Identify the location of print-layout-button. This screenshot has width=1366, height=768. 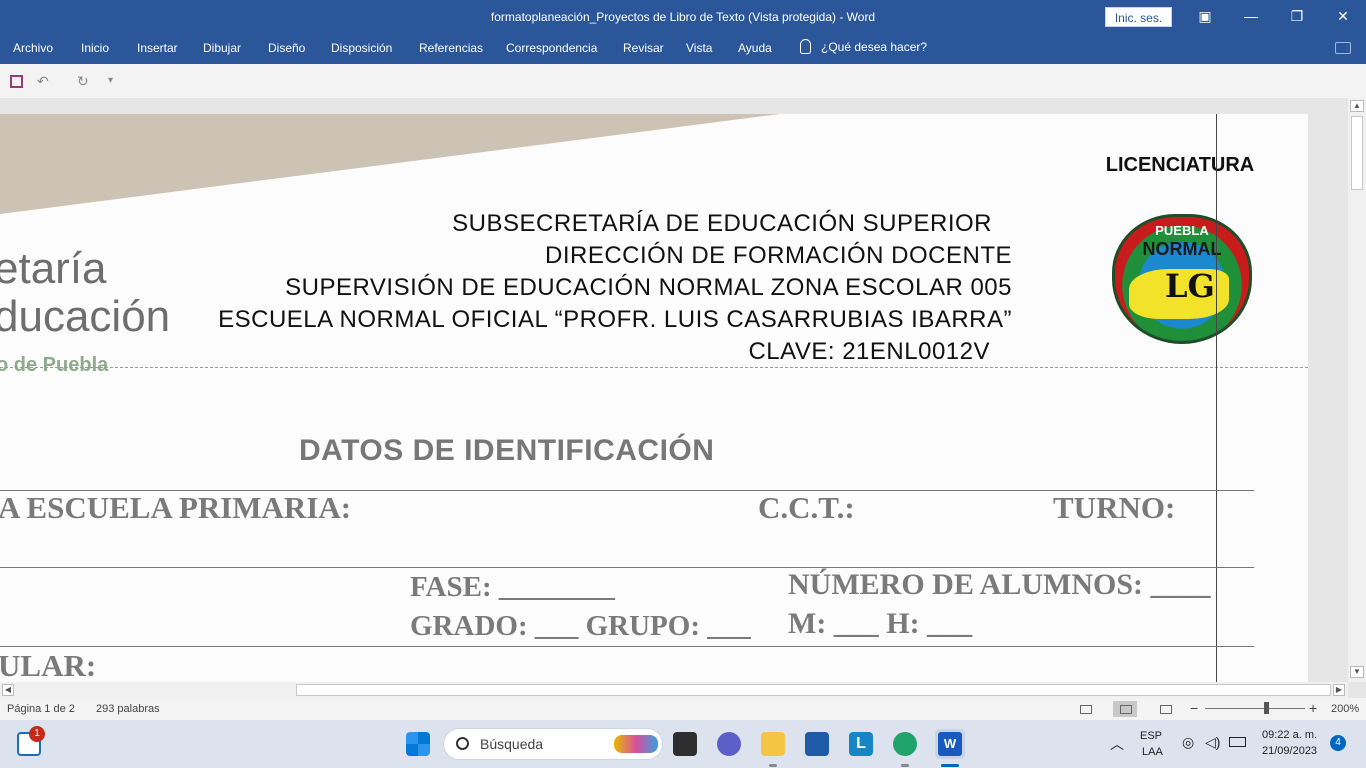
(1125, 709).